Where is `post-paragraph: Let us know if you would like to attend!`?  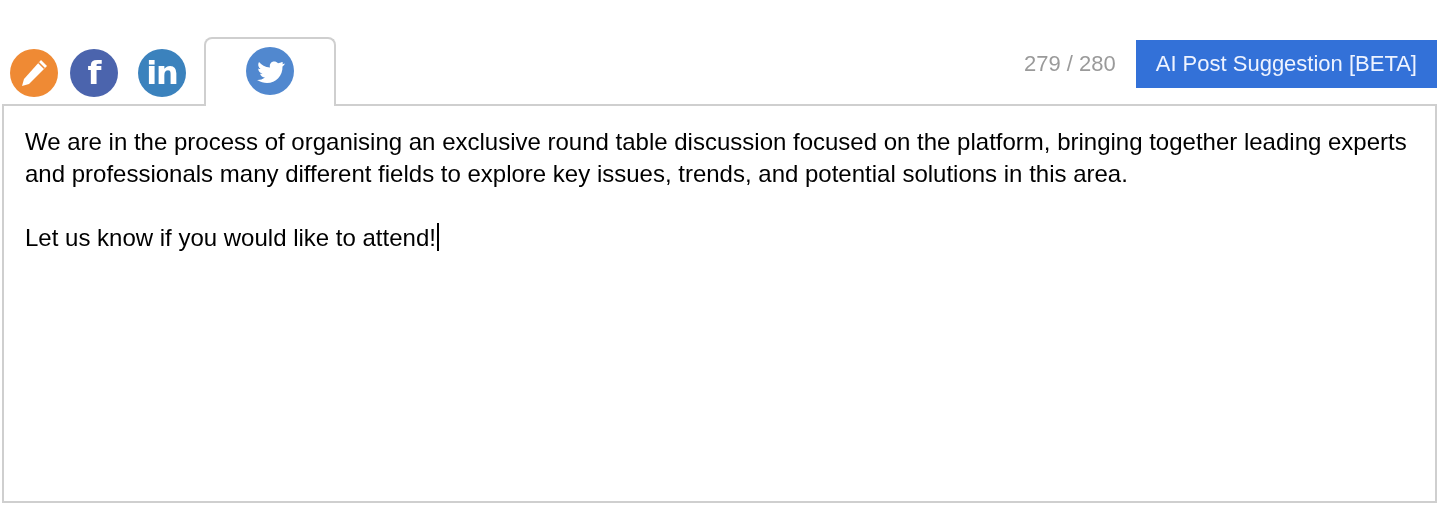 post-paragraph: Let us know if you would like to attend! is located at coordinates (719, 238).